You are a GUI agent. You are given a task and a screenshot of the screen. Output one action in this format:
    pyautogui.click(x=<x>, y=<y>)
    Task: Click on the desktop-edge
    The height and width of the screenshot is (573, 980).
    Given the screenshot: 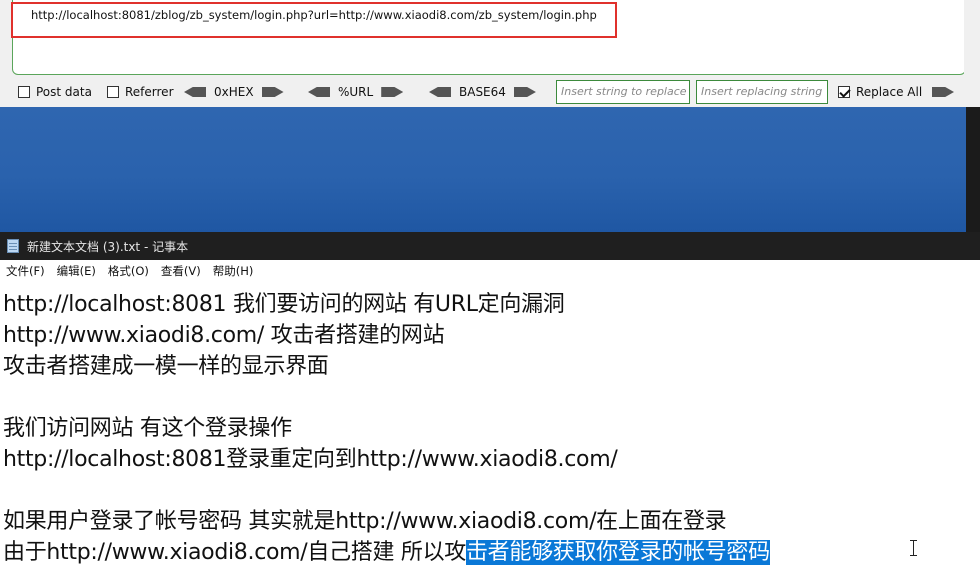 What is the action you would take?
    pyautogui.click(x=973, y=169)
    